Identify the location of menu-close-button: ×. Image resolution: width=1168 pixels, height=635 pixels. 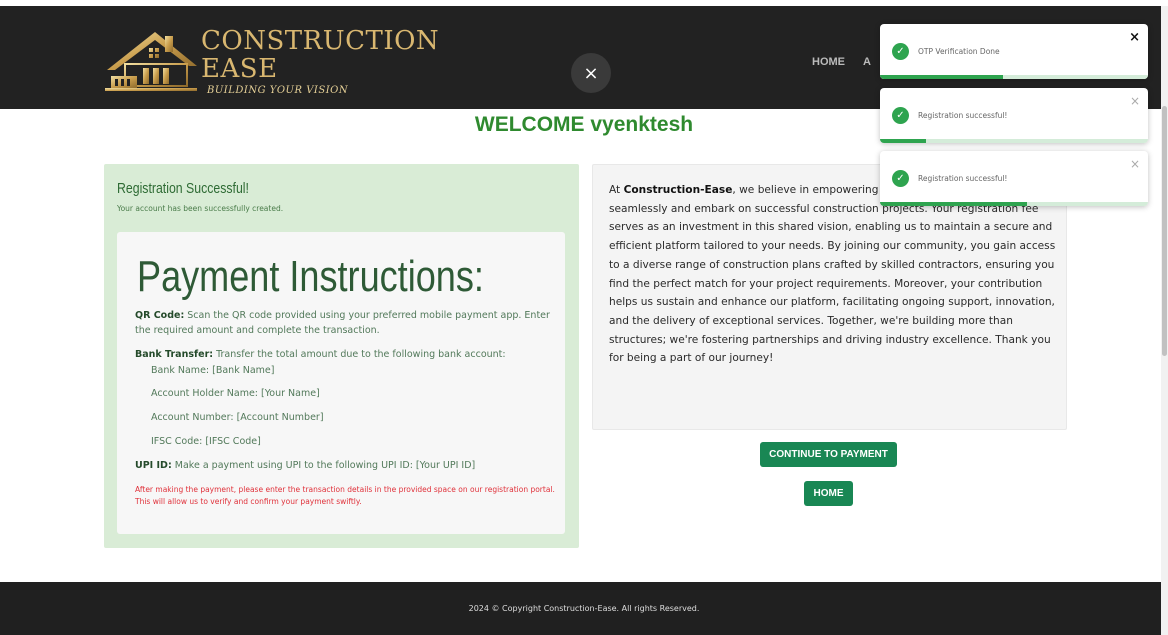
(591, 73).